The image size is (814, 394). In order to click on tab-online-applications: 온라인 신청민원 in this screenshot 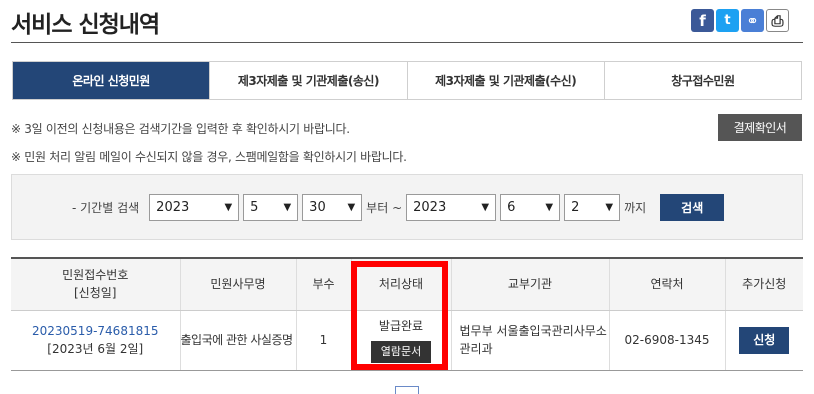, I will do `click(111, 80)`.